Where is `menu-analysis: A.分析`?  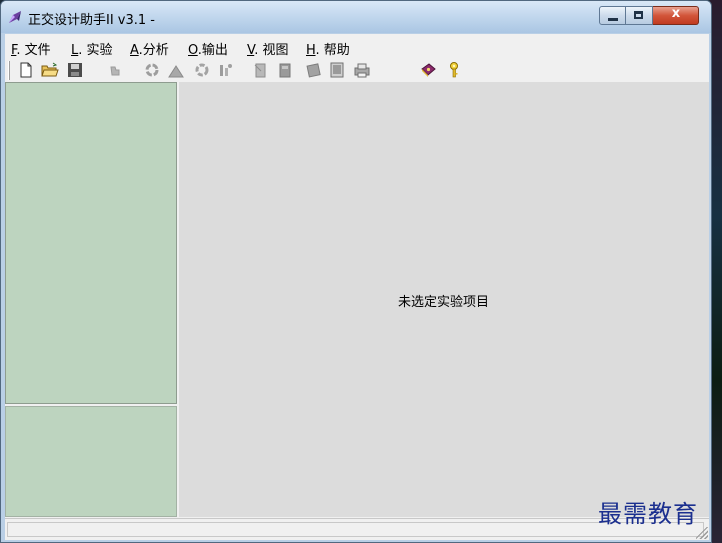 menu-analysis: A.分析 is located at coordinates (149, 48).